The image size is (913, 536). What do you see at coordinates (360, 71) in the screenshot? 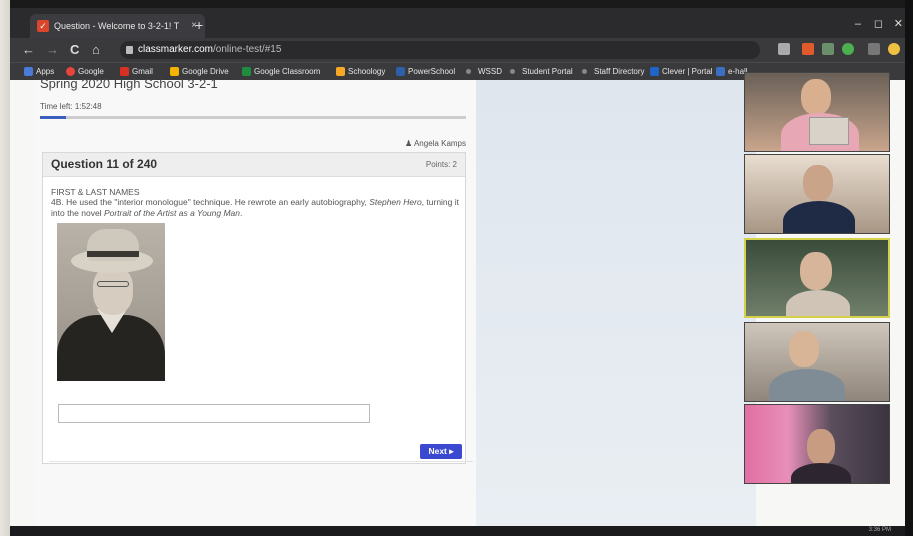
I see `bookmark-schoology: Schoology` at bounding box center [360, 71].